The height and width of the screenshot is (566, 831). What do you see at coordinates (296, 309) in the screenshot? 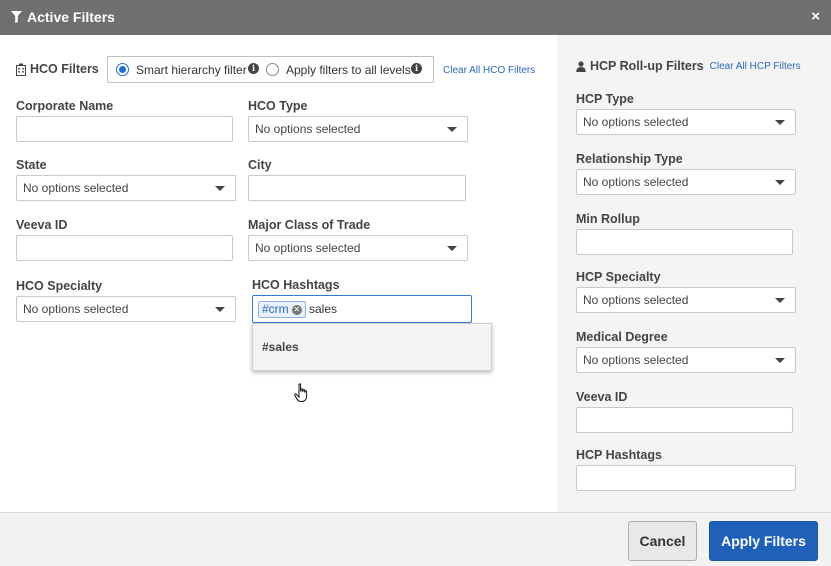
I see `remove-chip-icon: ✕` at bounding box center [296, 309].